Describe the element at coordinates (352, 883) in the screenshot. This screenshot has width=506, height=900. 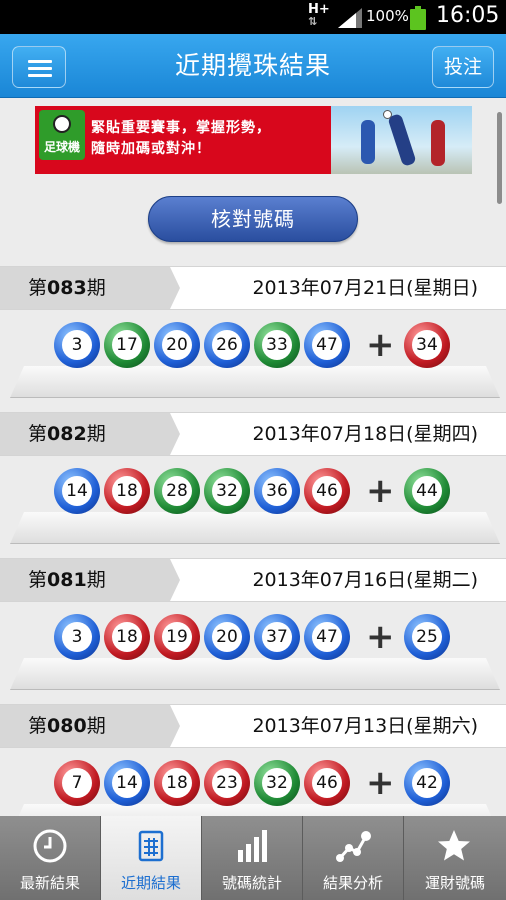
I see `nav-label: 結果分析` at that location.